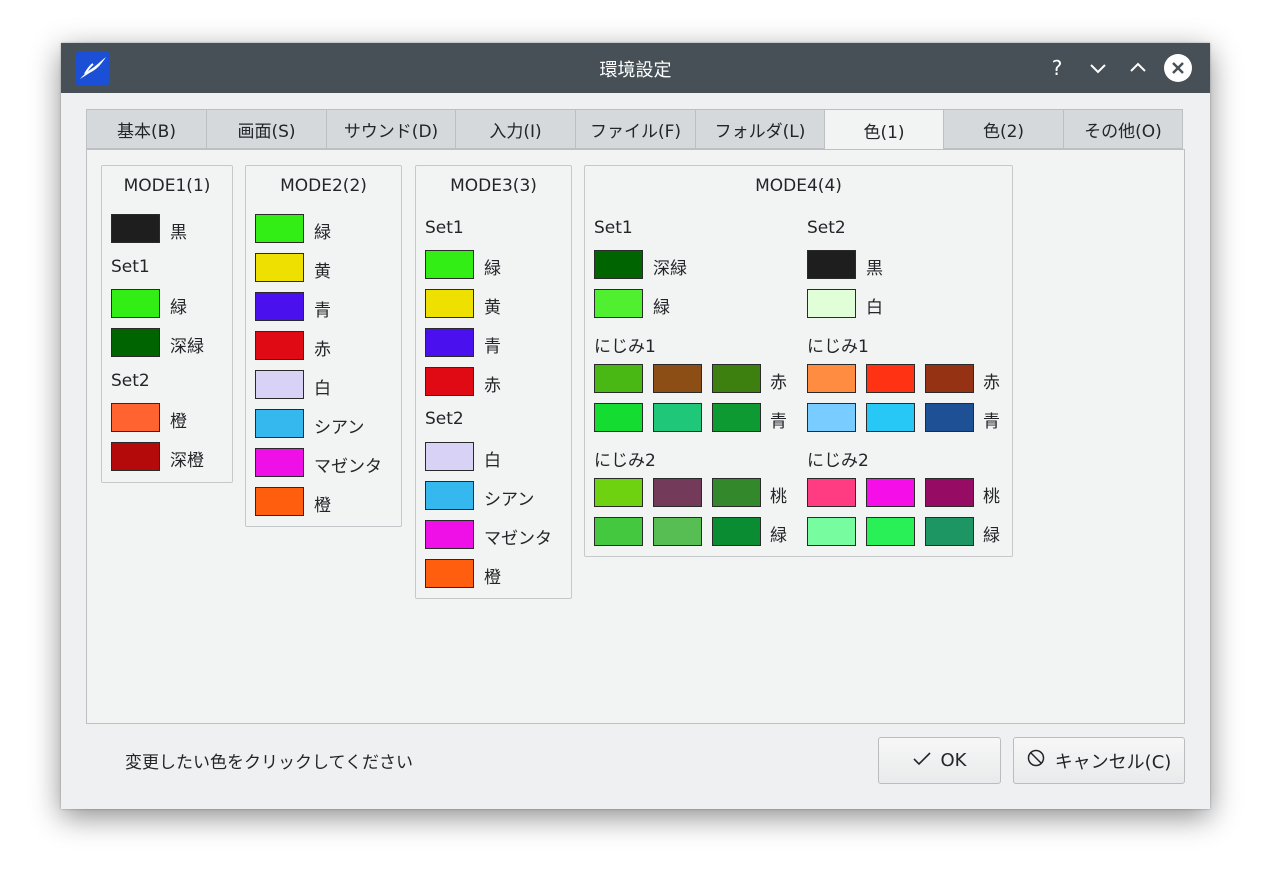  What do you see at coordinates (1099, 760) in the screenshot?
I see `cancel-button: キャンセル(C)` at bounding box center [1099, 760].